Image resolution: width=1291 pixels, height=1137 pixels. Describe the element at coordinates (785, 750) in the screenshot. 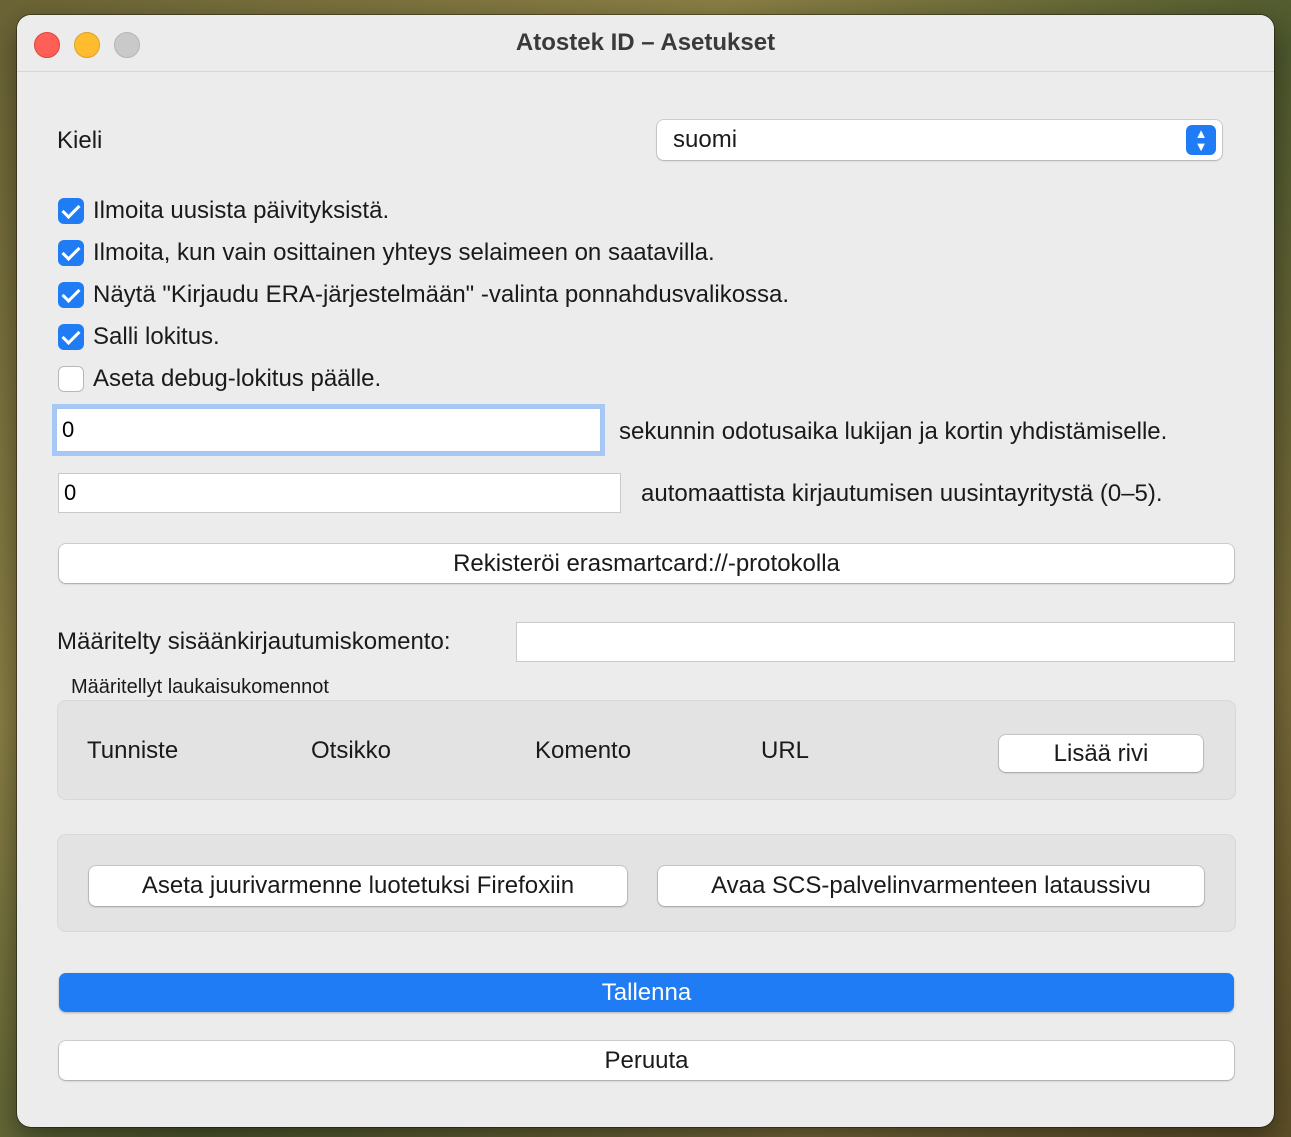

I see `column-header-url: URL` at that location.